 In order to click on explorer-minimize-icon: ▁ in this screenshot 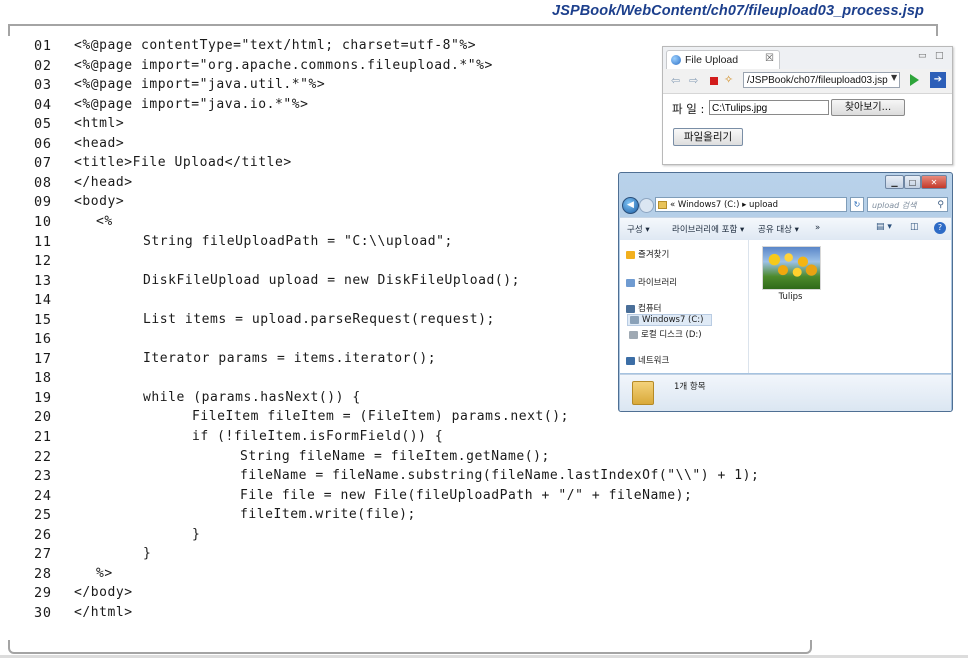, I will do `click(894, 182)`.